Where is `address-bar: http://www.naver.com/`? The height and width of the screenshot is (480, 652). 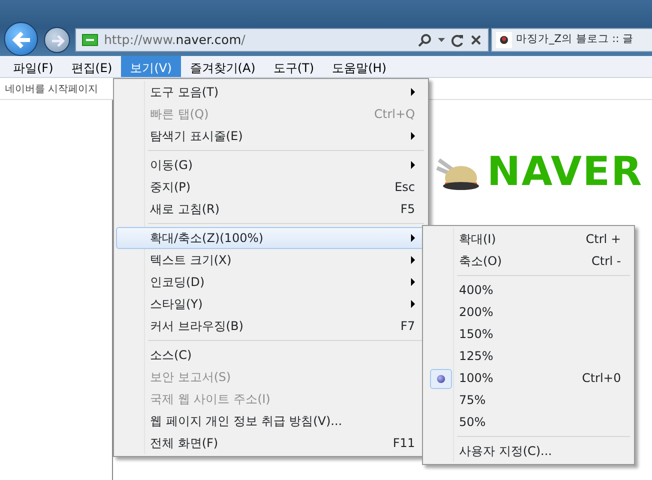
address-bar: http://www.naver.com/ is located at coordinates (282, 40).